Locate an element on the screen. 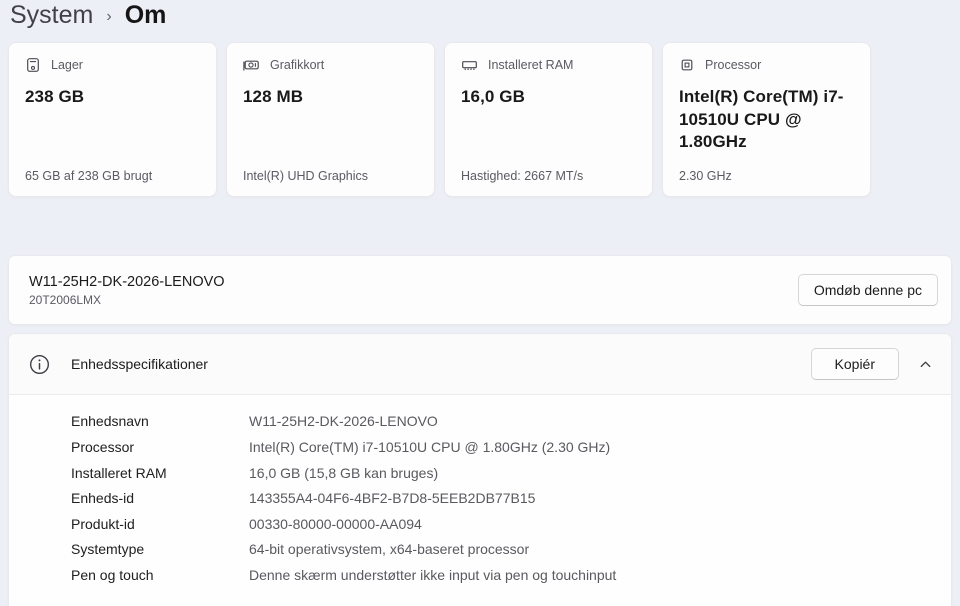 The width and height of the screenshot is (960, 606). card-caption: Intel(R) UHD Graphics is located at coordinates (306, 176).